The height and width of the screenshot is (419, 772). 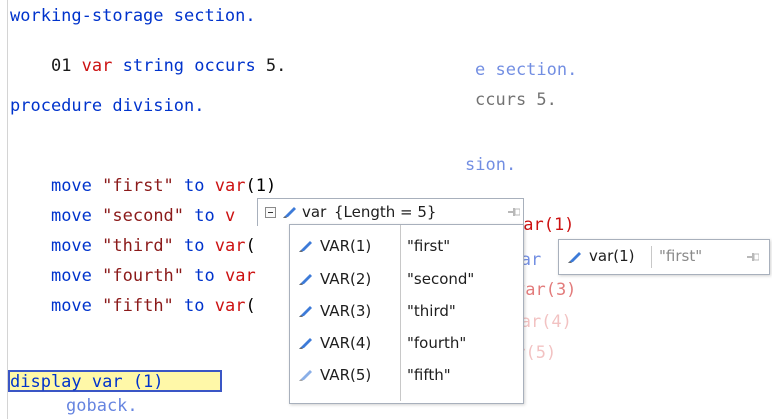 What do you see at coordinates (491, 165) in the screenshot?
I see `ghost-line: sion.` at bounding box center [491, 165].